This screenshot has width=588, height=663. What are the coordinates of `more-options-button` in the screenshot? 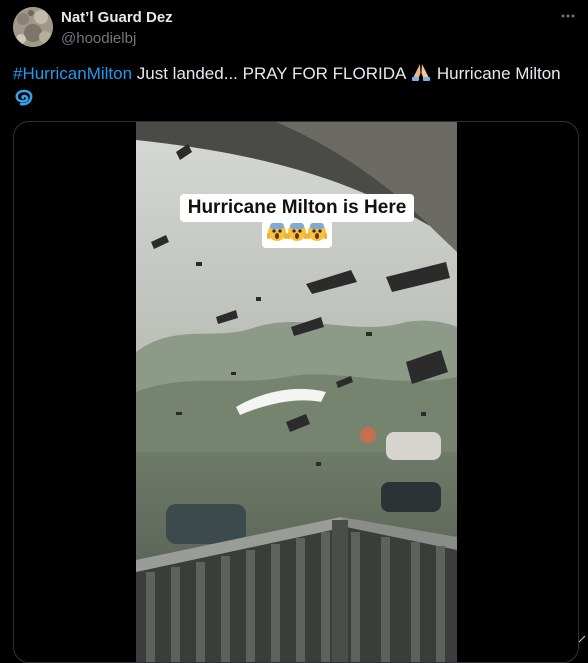 It's located at (568, 16).